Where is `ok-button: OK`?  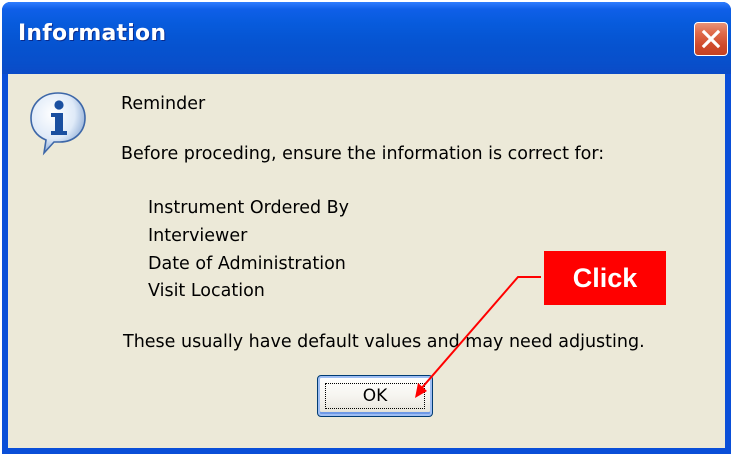
ok-button: OK is located at coordinates (375, 396).